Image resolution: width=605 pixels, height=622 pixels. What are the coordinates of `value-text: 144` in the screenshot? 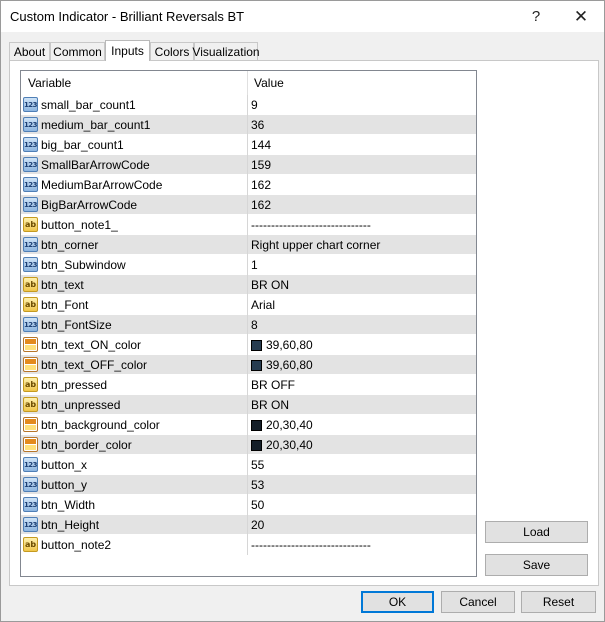 It's located at (261, 145).